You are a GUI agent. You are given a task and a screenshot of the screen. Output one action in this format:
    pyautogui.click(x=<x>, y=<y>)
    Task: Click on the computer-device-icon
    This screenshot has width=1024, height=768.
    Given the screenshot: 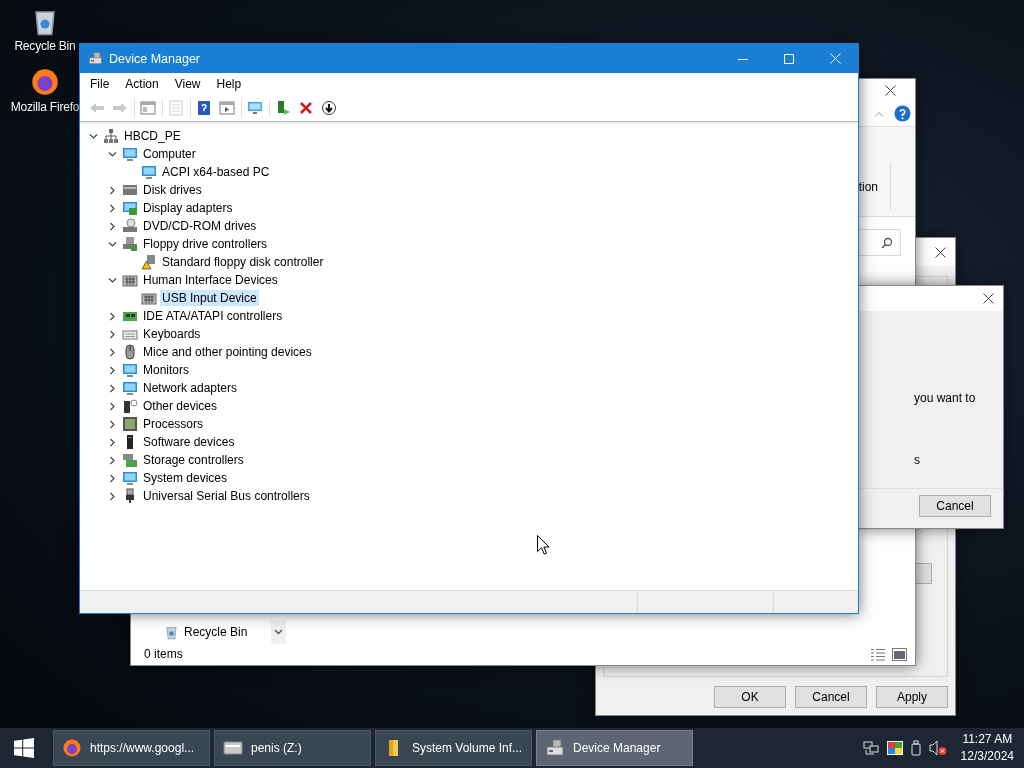 What is the action you would take?
    pyautogui.click(x=555, y=748)
    